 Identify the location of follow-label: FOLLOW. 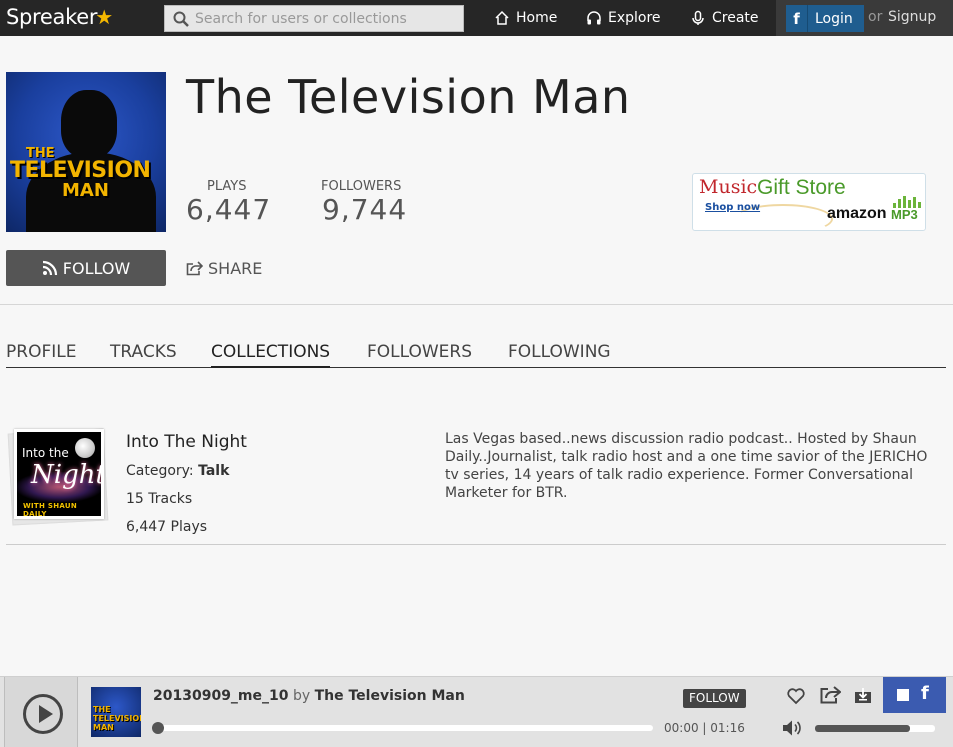
(96, 268).